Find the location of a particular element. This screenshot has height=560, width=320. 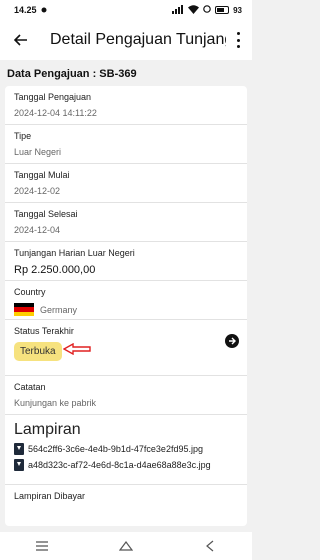

notification-dot-icon is located at coordinates (44, 10).